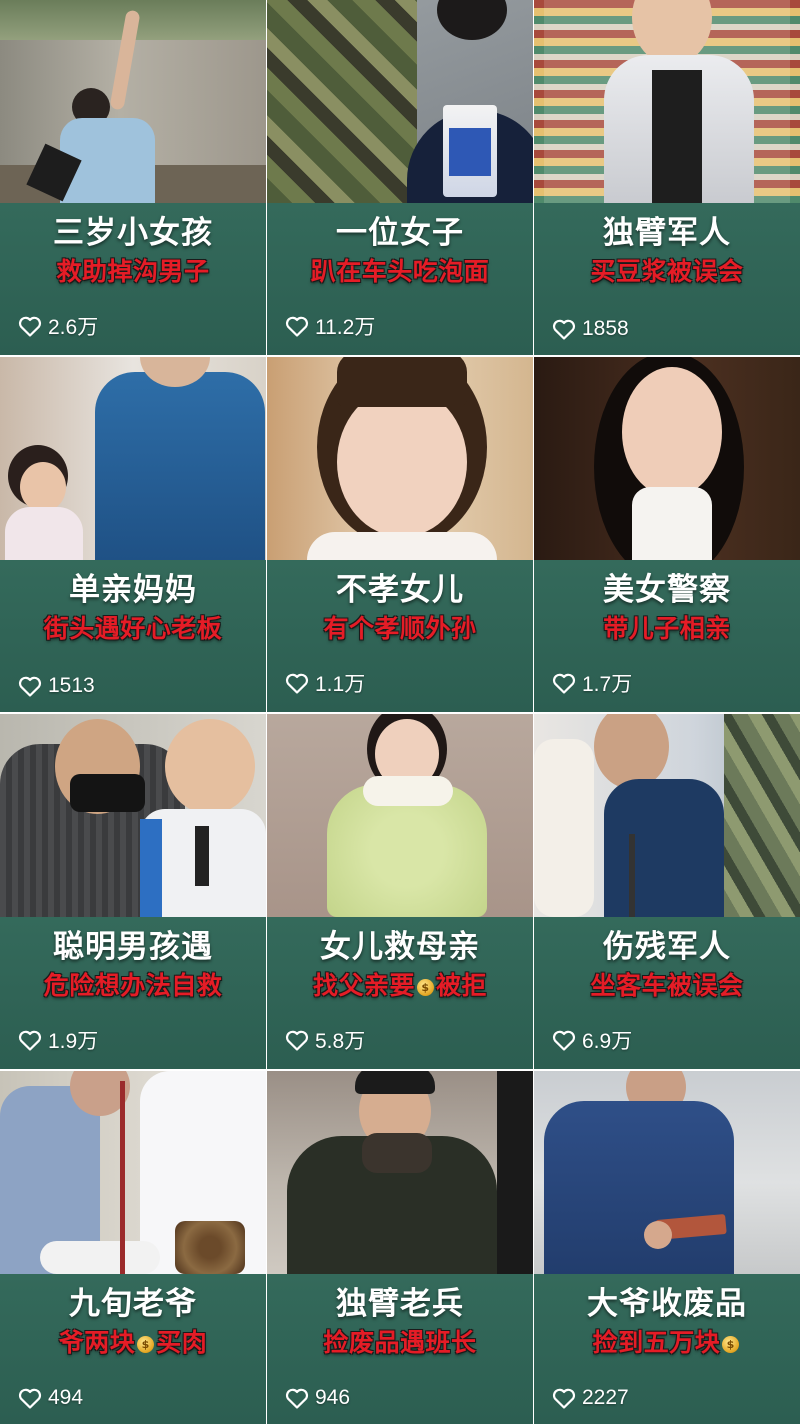 This screenshot has height=1424, width=800. What do you see at coordinates (66, 1397) in the screenshot?
I see `like-count-text: 494` at bounding box center [66, 1397].